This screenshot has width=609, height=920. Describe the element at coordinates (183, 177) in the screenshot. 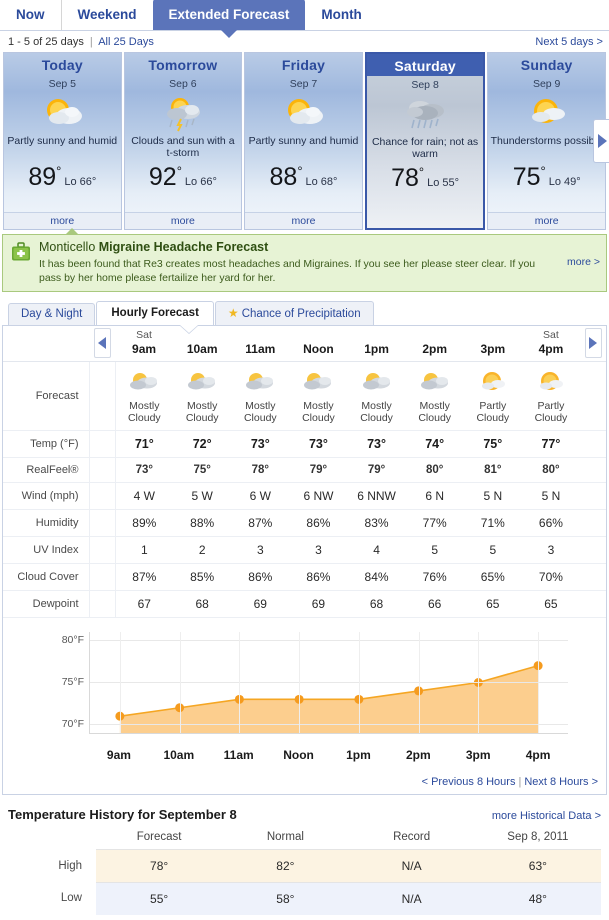

I see `card-temperatures: 92° Lo 66°` at that location.